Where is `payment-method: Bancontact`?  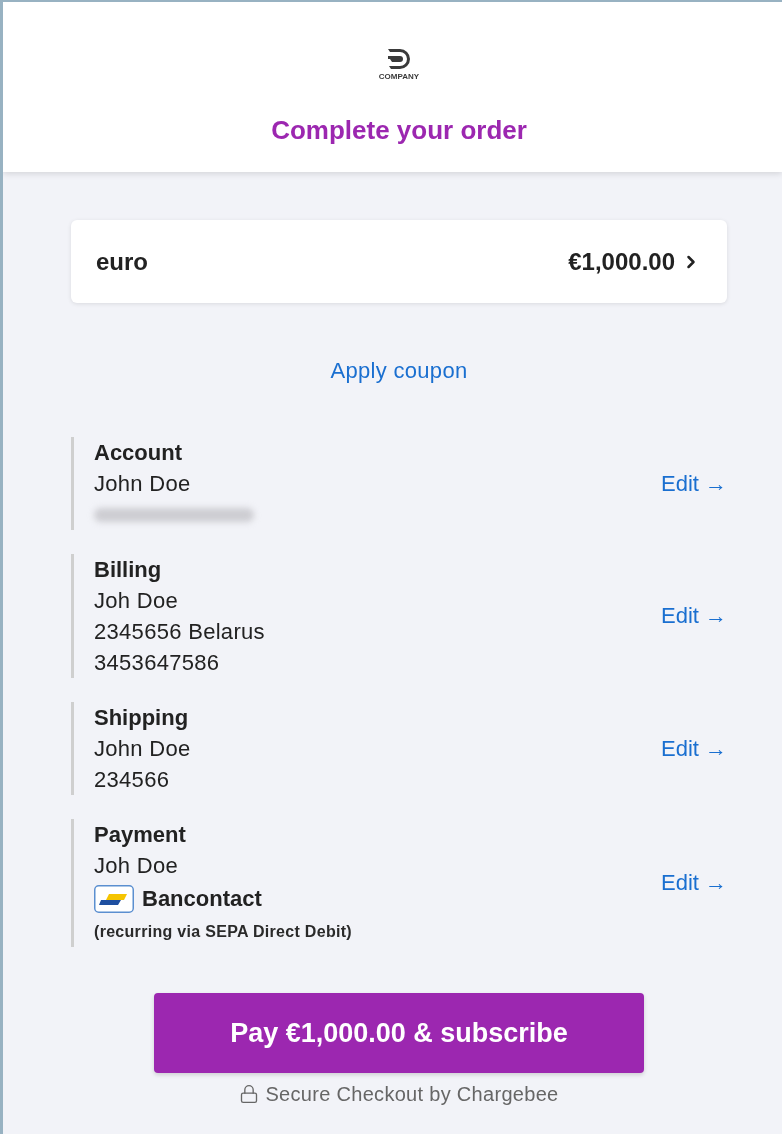
payment-method: Bancontact is located at coordinates (202, 899).